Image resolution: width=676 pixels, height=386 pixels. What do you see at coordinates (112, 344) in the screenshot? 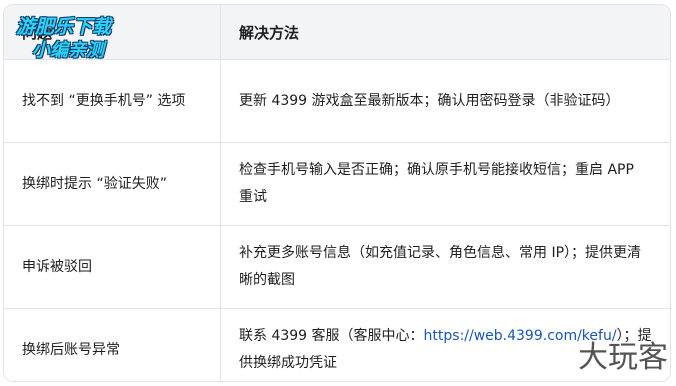
I see `problem-cell: 换绑后账号异常` at bounding box center [112, 344].